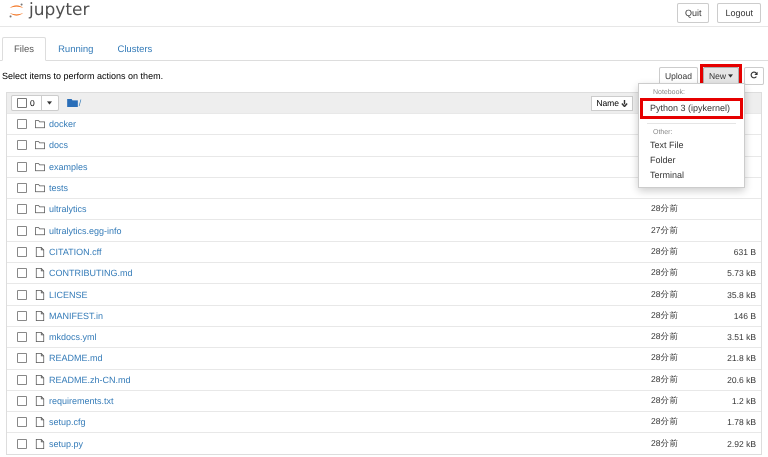 The image size is (768, 457). What do you see at coordinates (24, 49) in the screenshot?
I see `tab: Files` at bounding box center [24, 49].